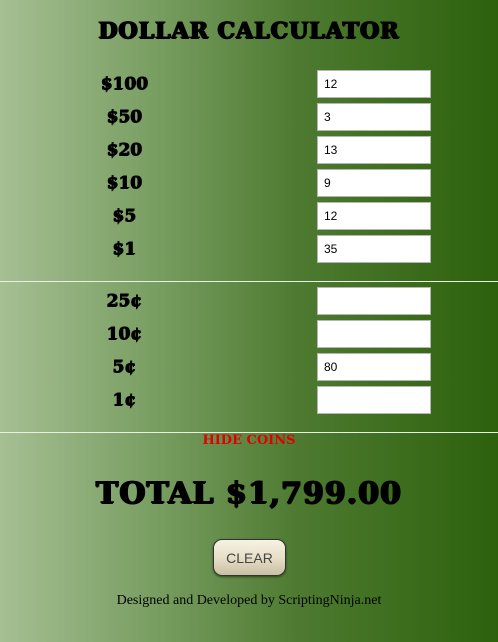 This screenshot has width=498, height=642. What do you see at coordinates (249, 281) in the screenshot?
I see `bills-coins-divider` at bounding box center [249, 281].